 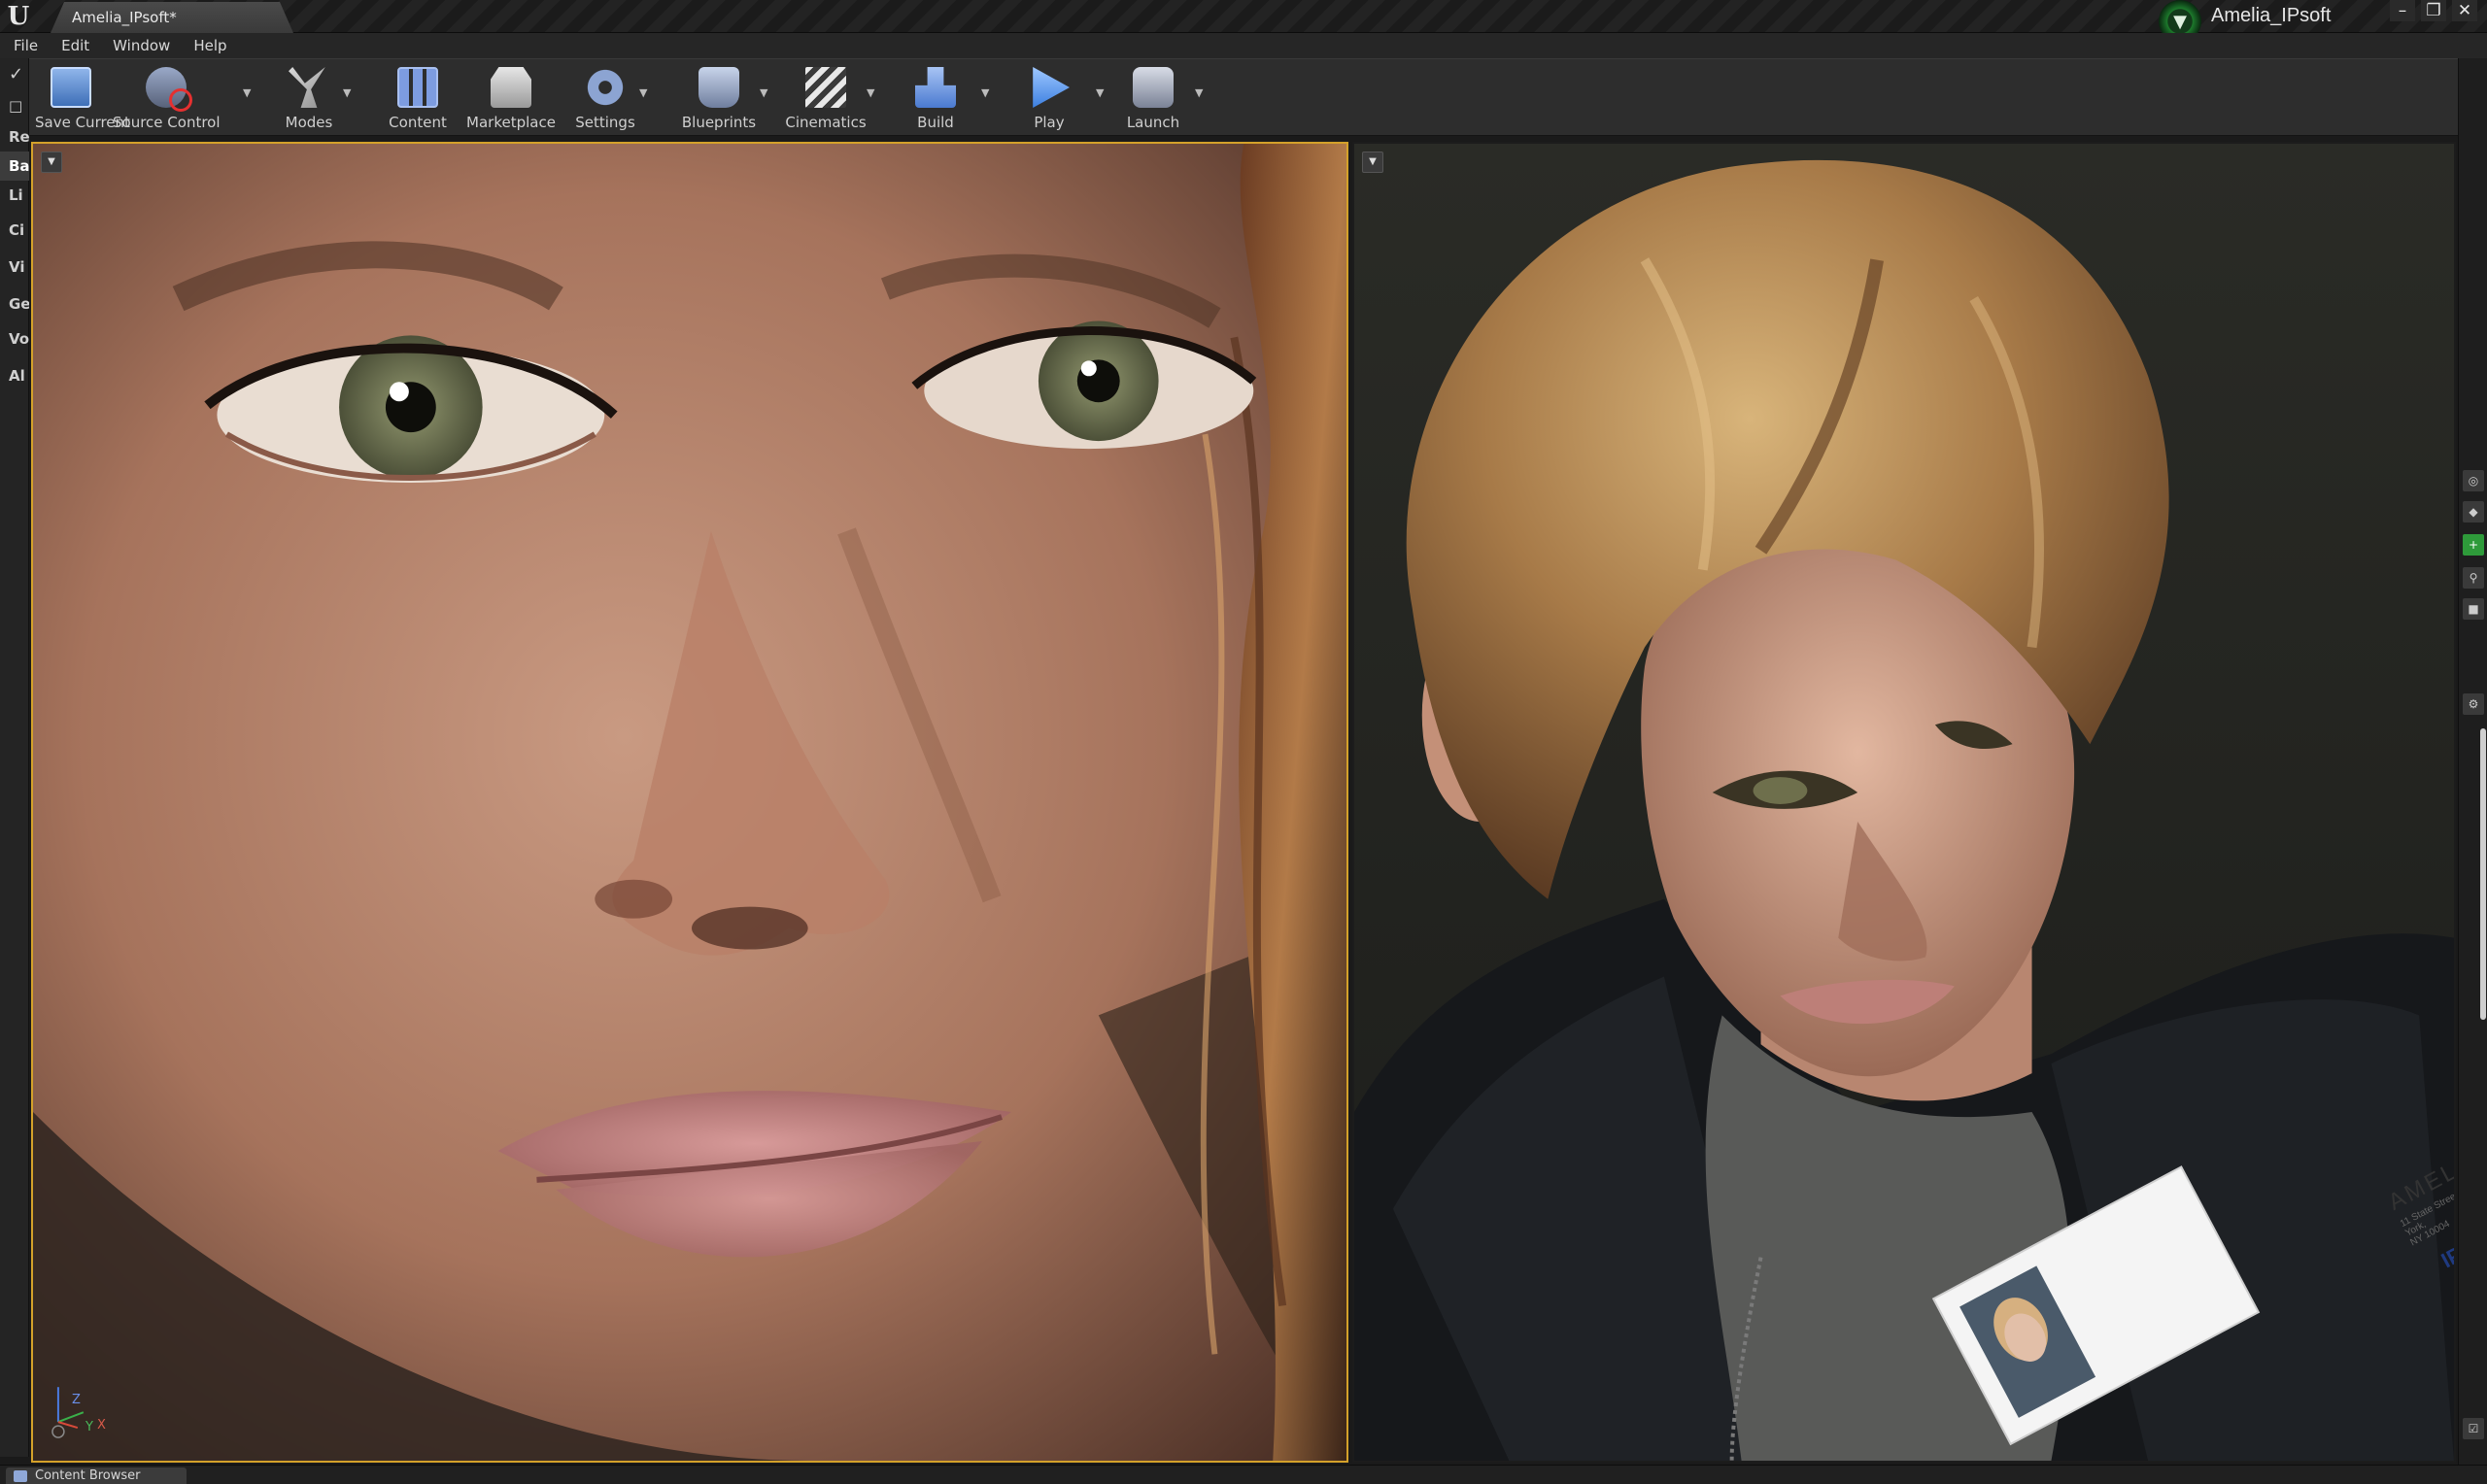 What do you see at coordinates (2473, 512) in the screenshot?
I see `lock-icon: ◆` at bounding box center [2473, 512].